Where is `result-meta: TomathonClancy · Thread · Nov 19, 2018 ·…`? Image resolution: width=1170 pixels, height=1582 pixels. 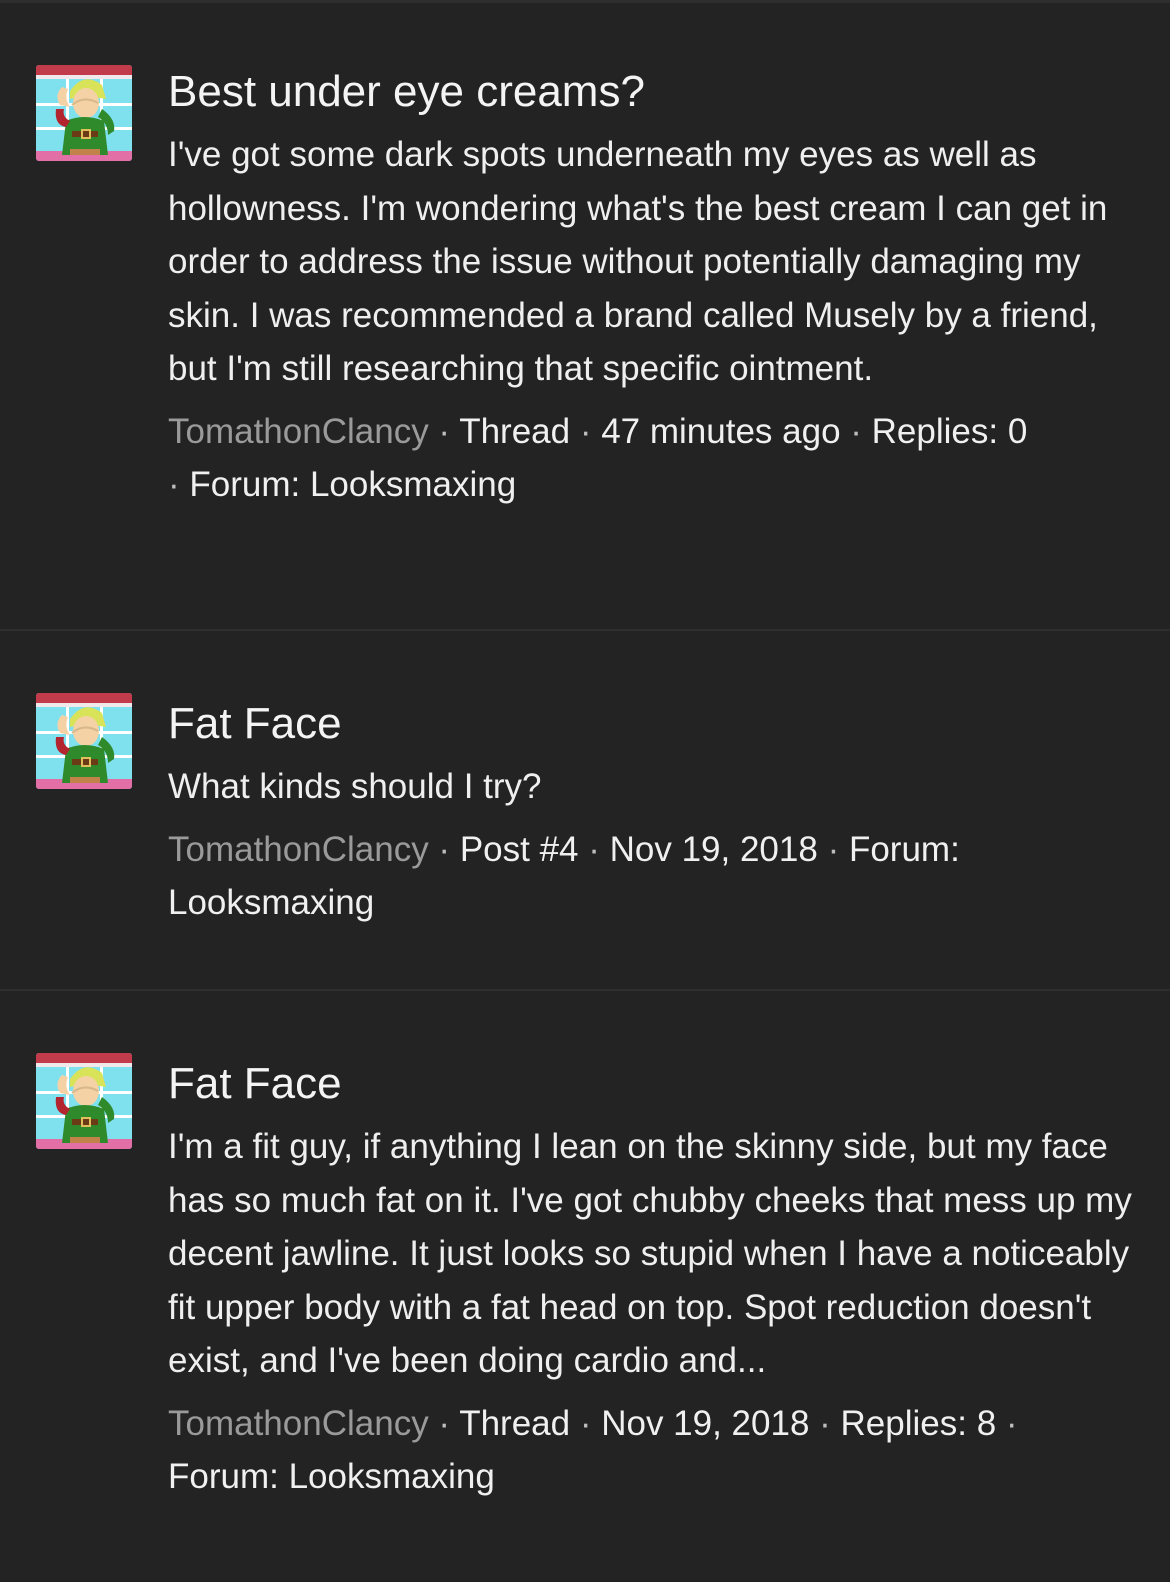 result-meta: TomathonClancy · Thread · Nov 19, 2018 ·… is located at coordinates (655, 1450).